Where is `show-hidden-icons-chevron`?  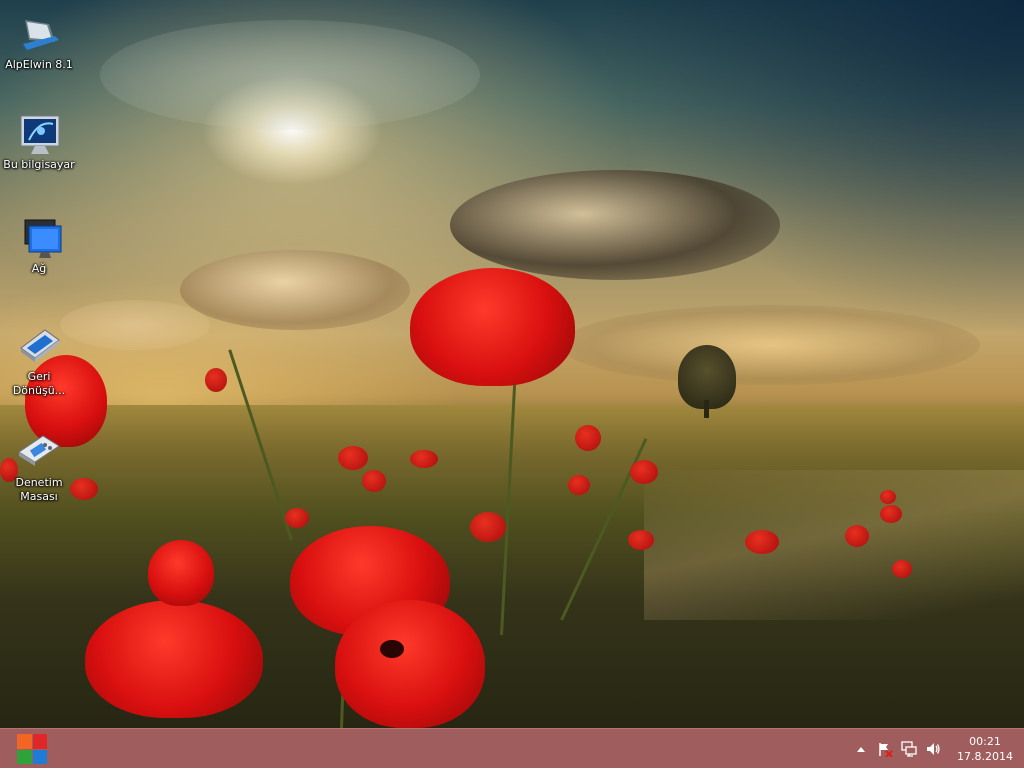
show-hidden-icons-chevron is located at coordinates (861, 749).